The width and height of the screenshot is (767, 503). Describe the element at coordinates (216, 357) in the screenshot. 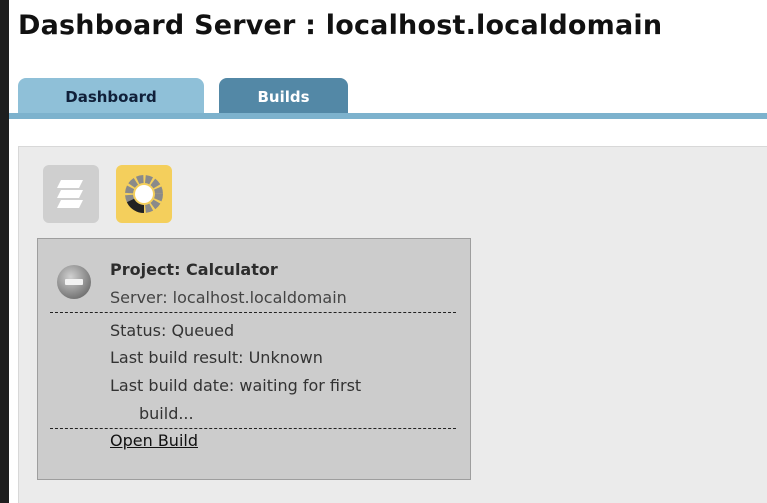

I see `last-build-result: Last build result: Unknown` at that location.